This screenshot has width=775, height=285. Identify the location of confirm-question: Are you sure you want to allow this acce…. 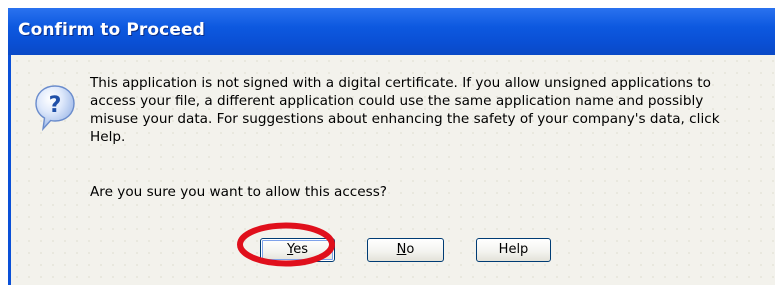
(239, 192).